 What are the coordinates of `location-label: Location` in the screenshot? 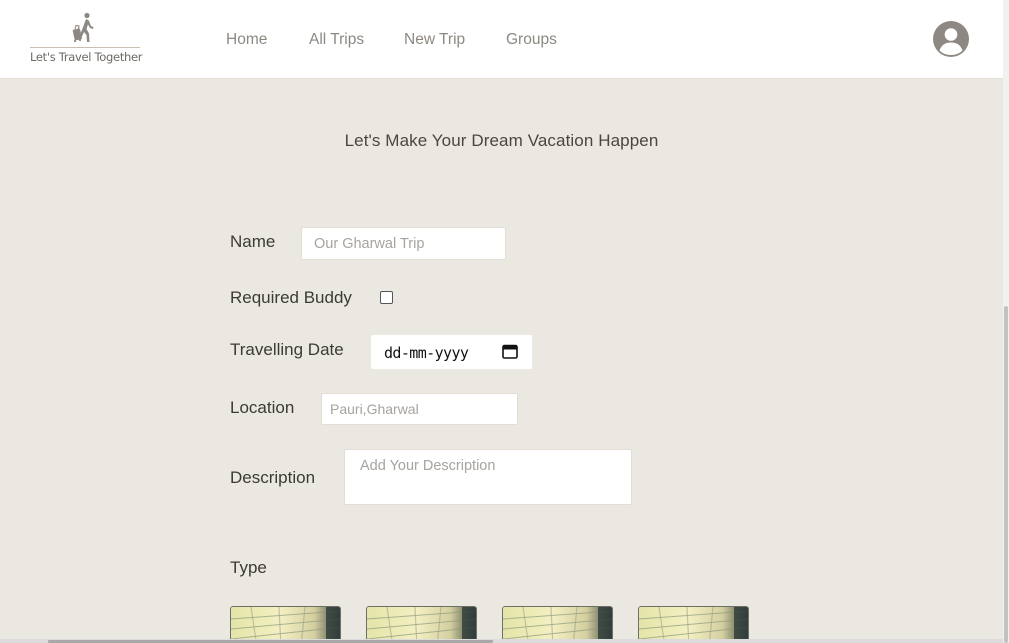 It's located at (262, 407).